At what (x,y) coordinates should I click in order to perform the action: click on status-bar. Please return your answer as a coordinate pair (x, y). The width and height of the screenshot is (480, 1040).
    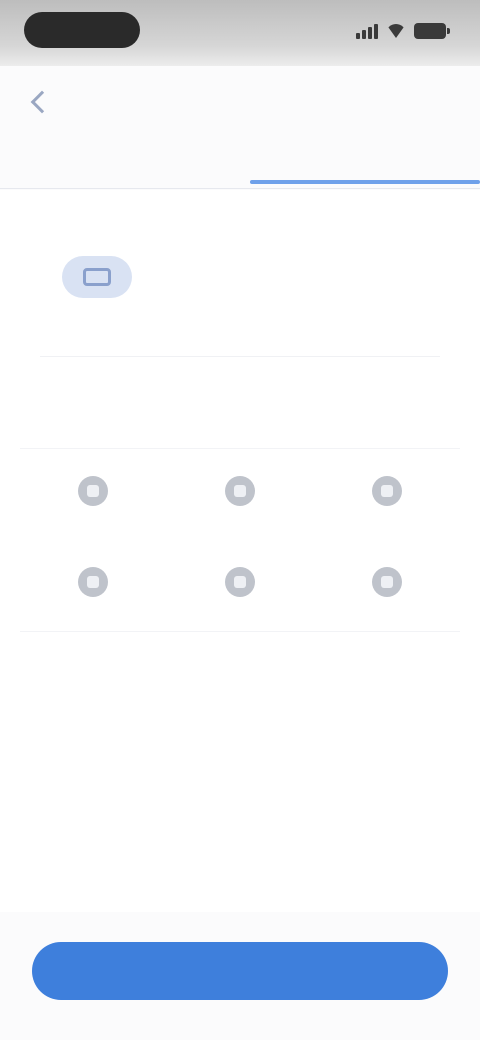
    Looking at the image, I should click on (240, 33).